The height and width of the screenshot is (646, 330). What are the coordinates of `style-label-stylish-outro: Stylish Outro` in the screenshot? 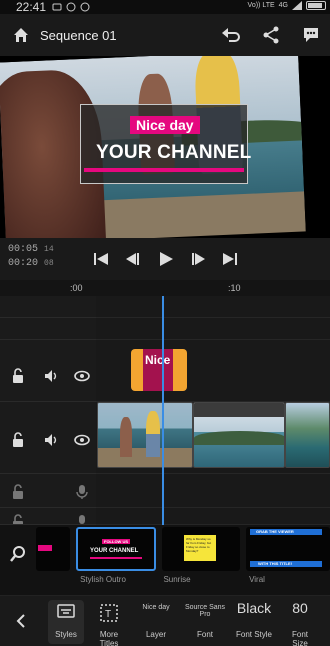 It's located at (103, 579).